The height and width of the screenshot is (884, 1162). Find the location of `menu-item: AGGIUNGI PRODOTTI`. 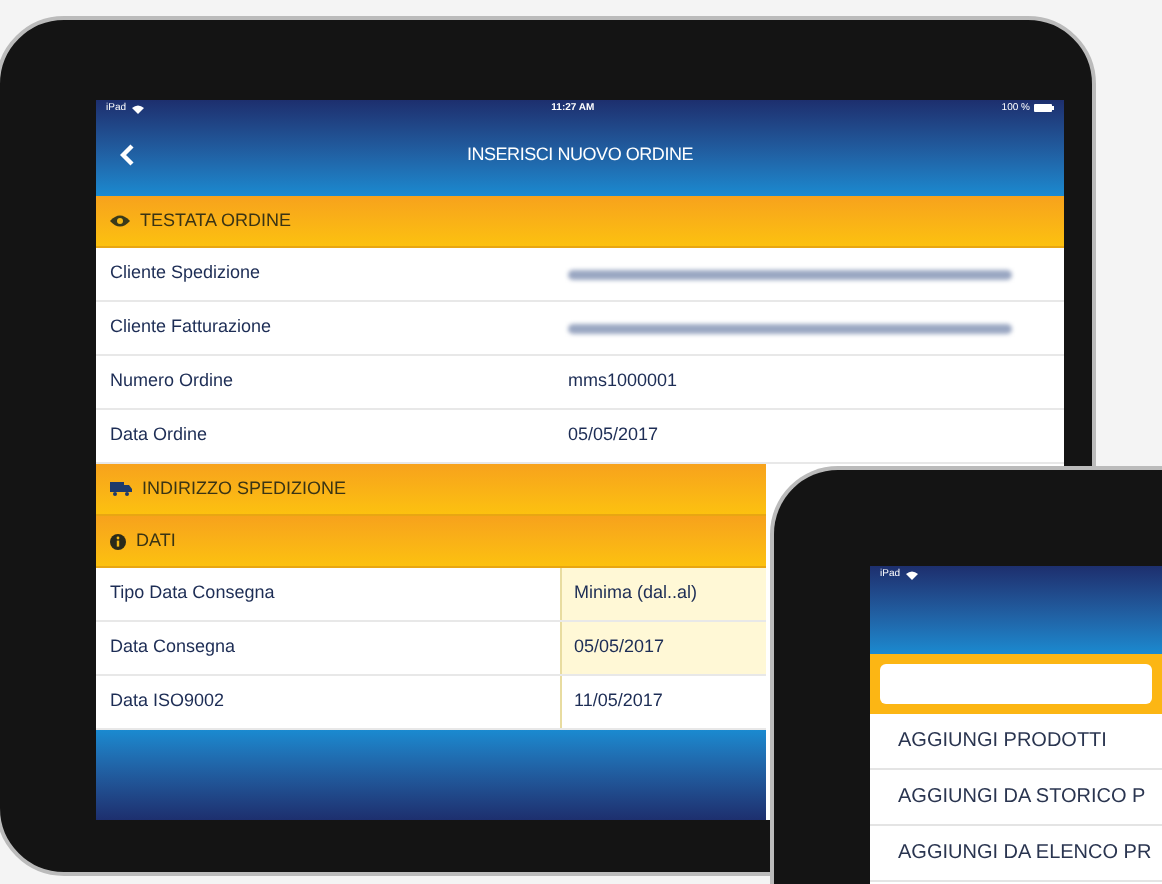

menu-item: AGGIUNGI PRODOTTI is located at coordinates (1016, 742).